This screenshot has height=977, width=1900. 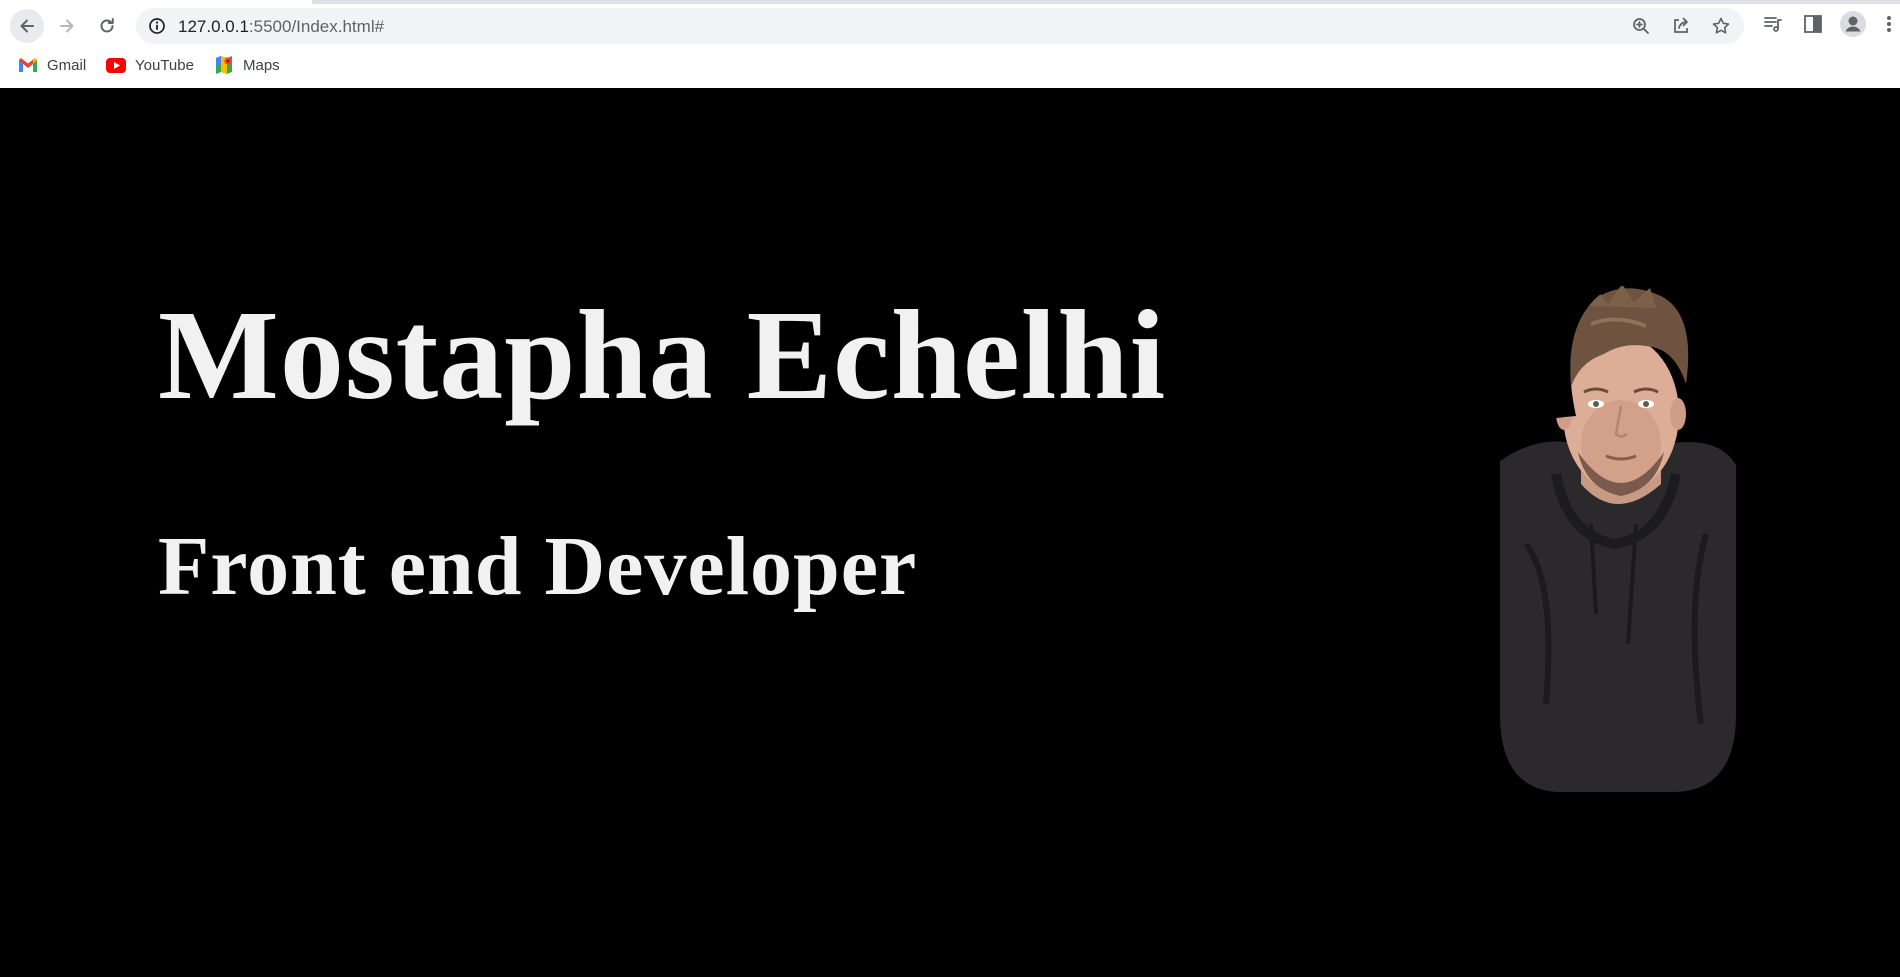 I want to click on arrow-right-icon, so click(x=67, y=26).